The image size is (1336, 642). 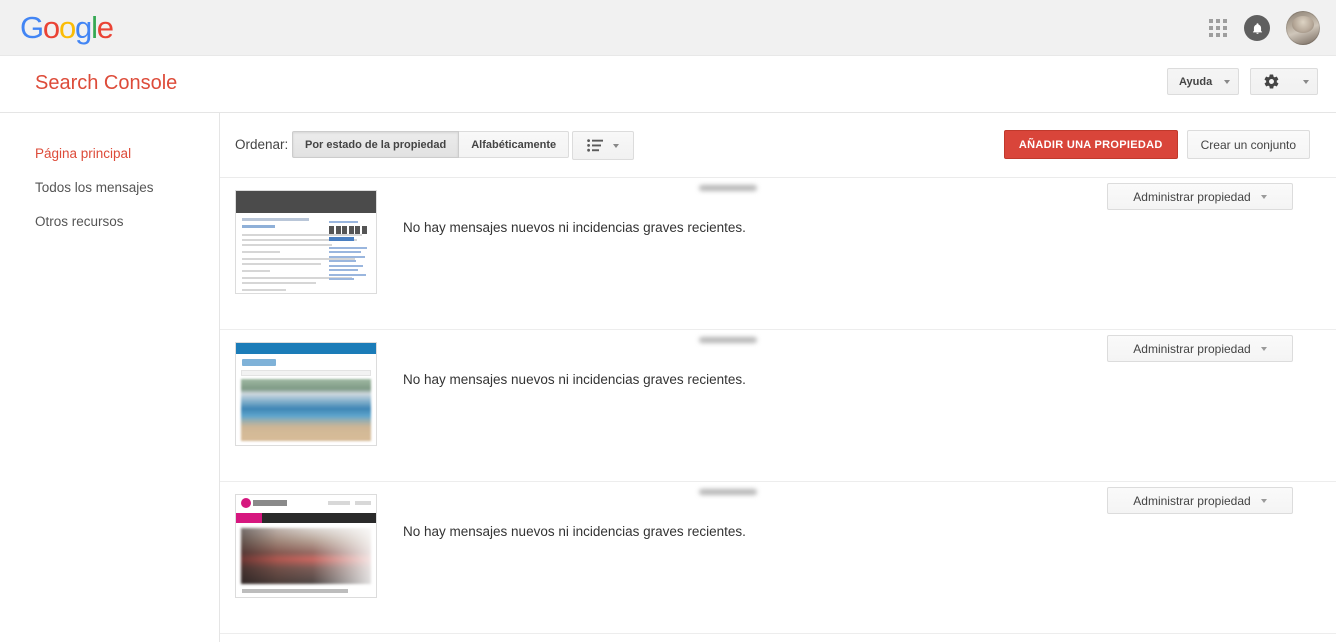 I want to click on header-actions: Ayuda, so click(x=1242, y=81).